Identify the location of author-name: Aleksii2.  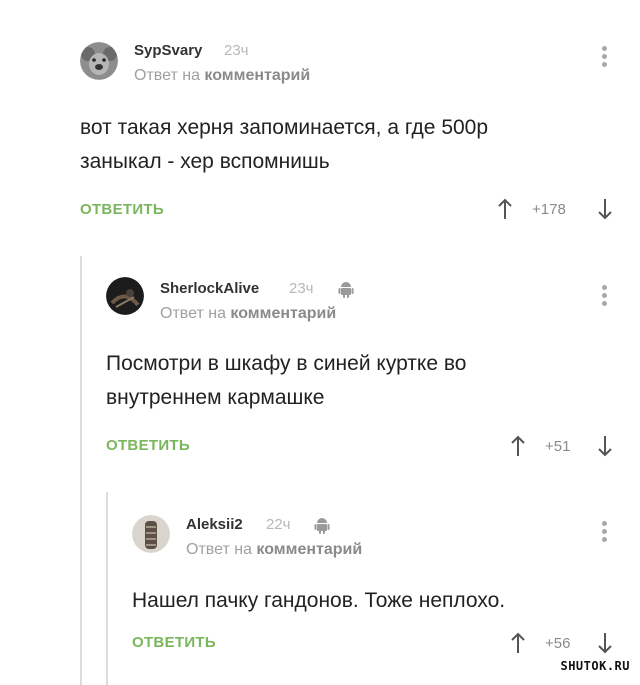
(214, 524).